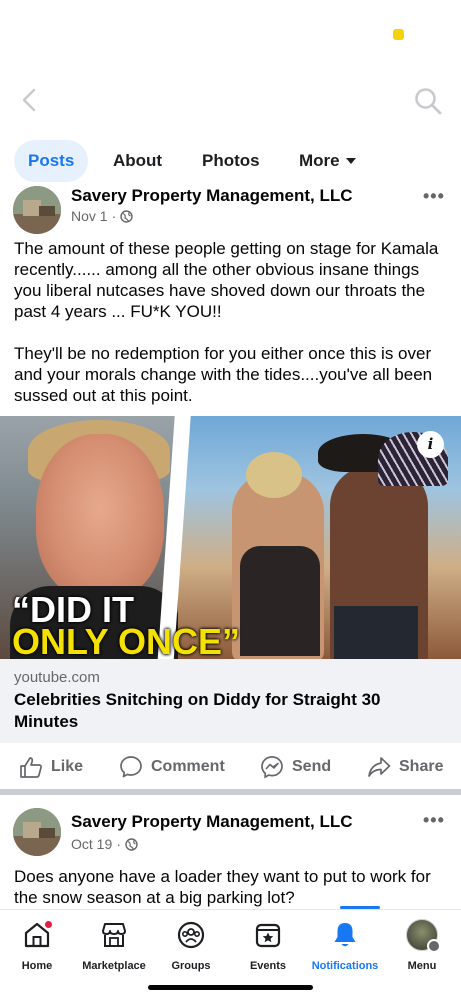 The width and height of the screenshot is (461, 1000). Describe the element at coordinates (421, 766) in the screenshot. I see `share-label: Share` at that location.